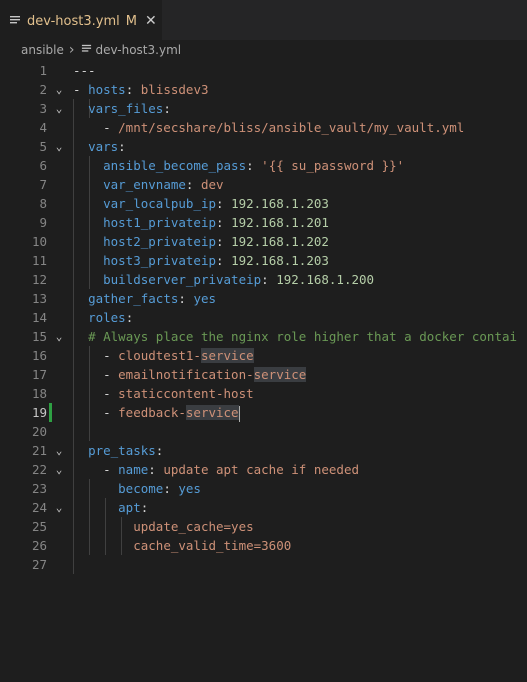 This screenshot has width=527, height=682. Describe the element at coordinates (174, 89) in the screenshot. I see `code-token: blissdev3` at that location.